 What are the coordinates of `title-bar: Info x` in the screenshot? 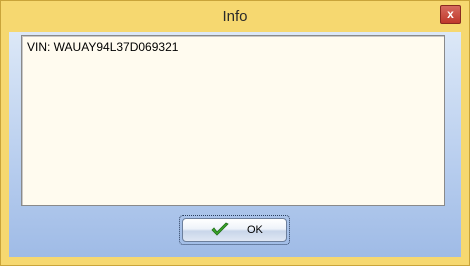 It's located at (235, 16).